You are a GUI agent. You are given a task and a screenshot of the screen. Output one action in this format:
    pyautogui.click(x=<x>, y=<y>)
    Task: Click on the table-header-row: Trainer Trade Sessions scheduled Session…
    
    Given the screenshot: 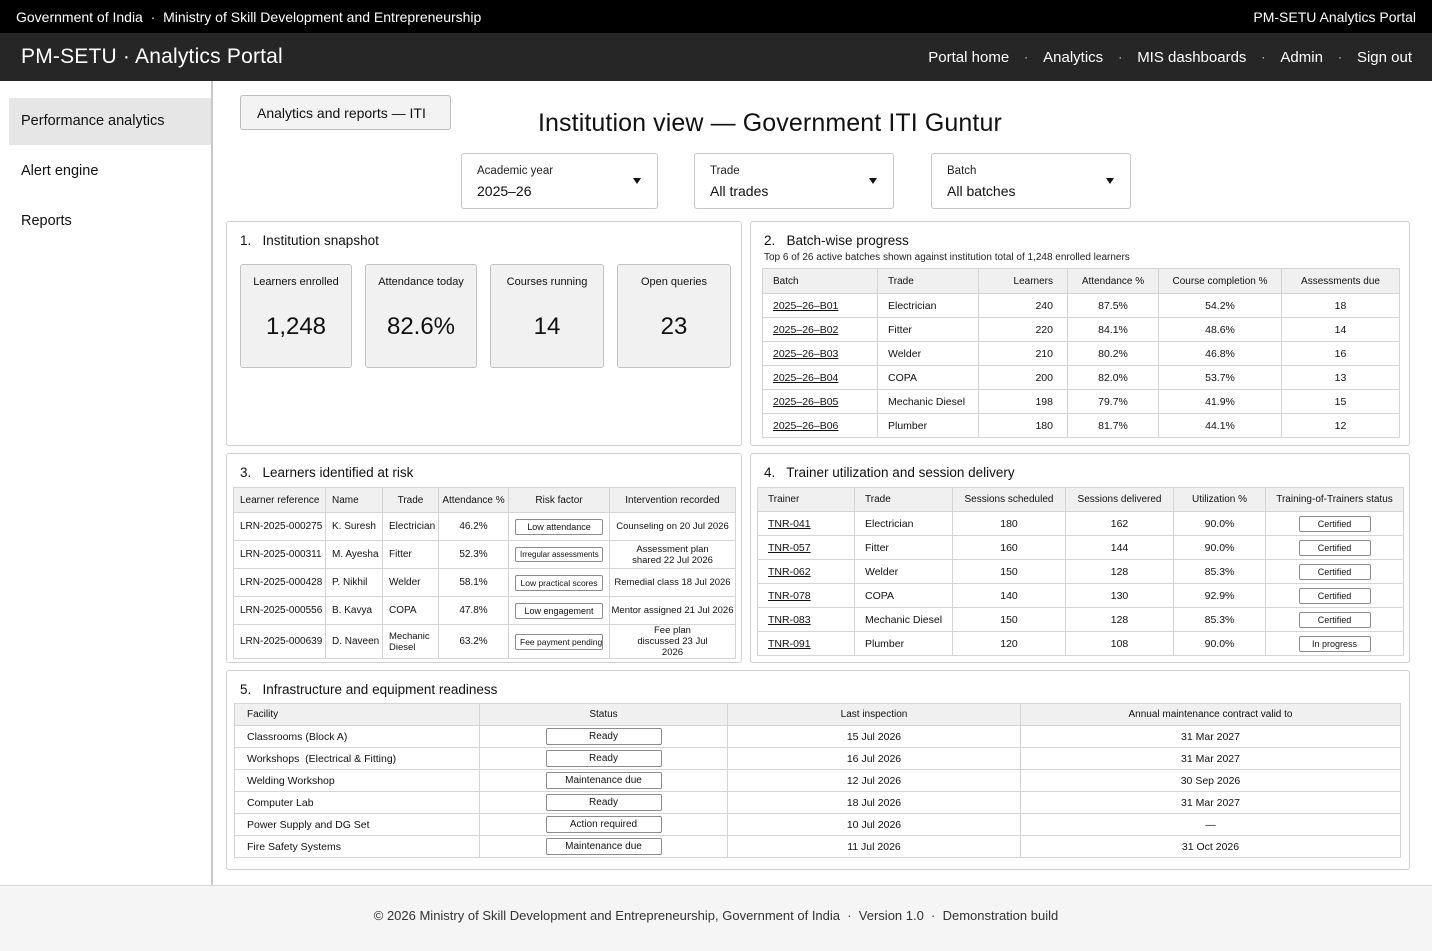 What is the action you would take?
    pyautogui.click(x=1080, y=499)
    